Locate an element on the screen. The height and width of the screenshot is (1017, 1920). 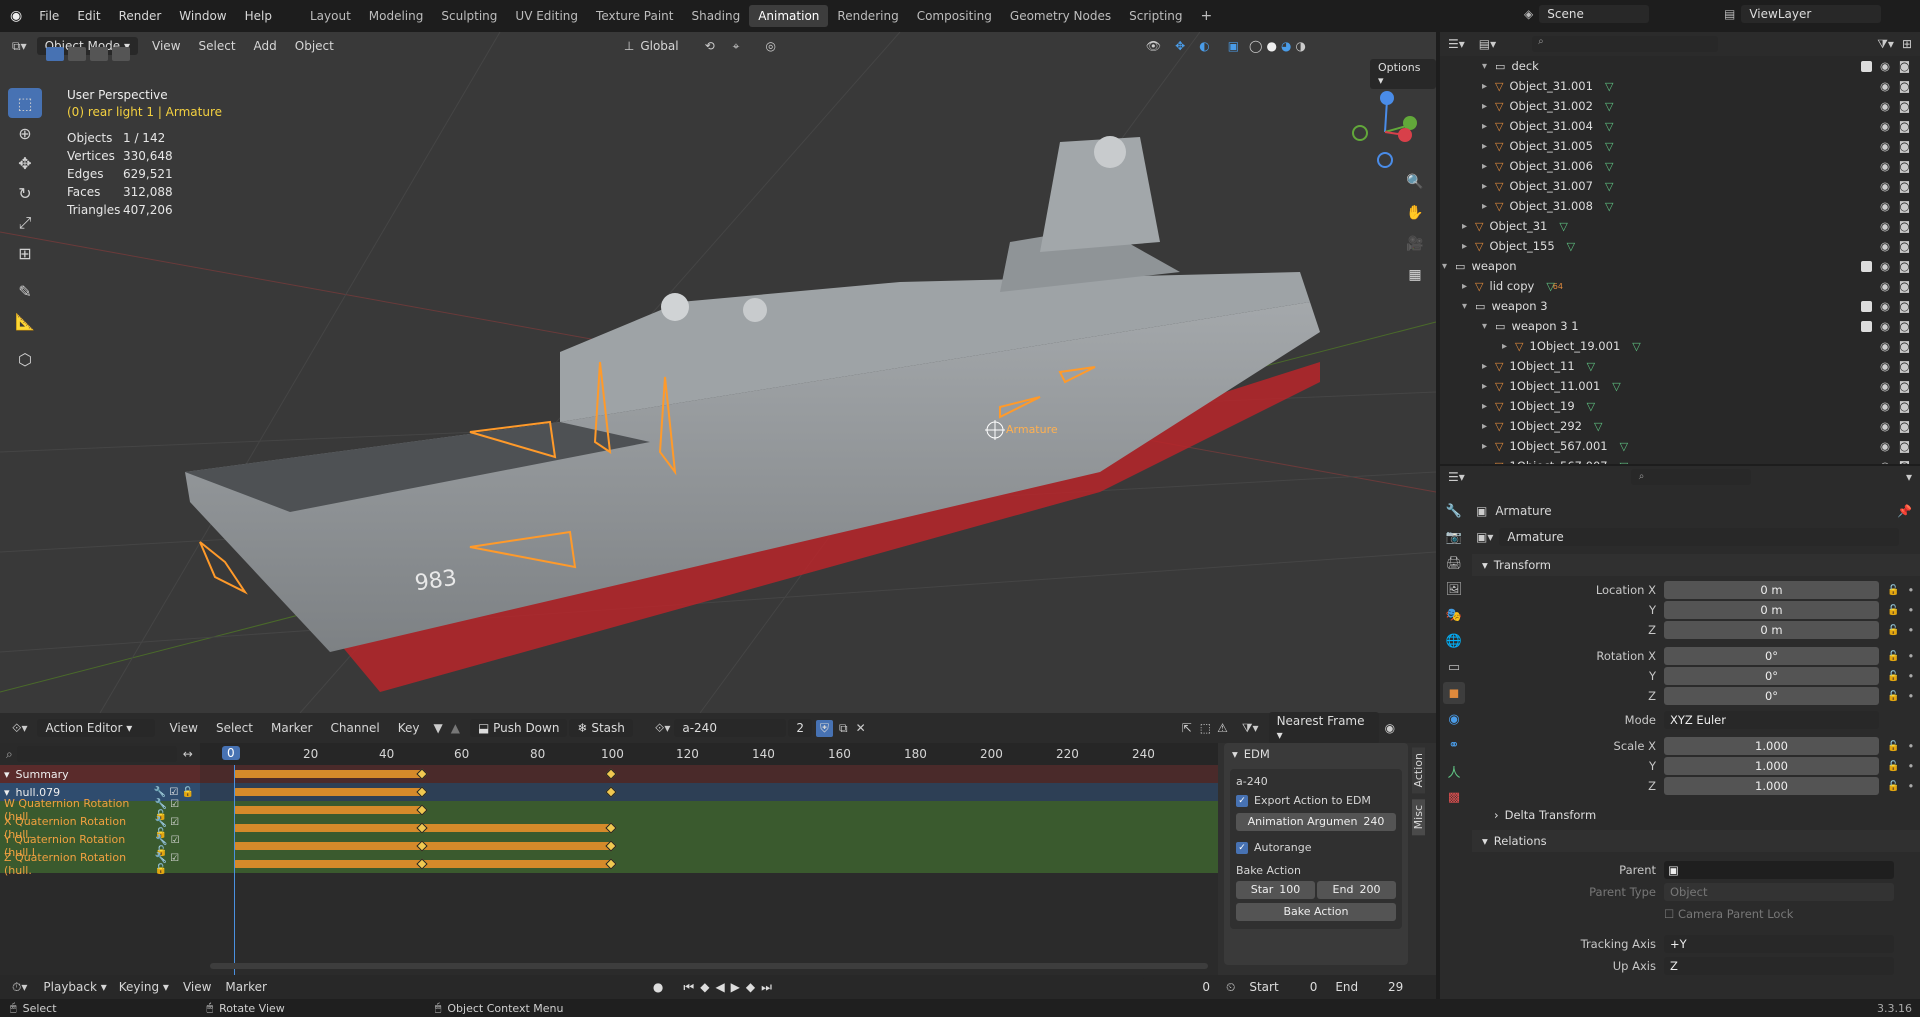
tab-rendering: Rendering is located at coordinates (867, 16).